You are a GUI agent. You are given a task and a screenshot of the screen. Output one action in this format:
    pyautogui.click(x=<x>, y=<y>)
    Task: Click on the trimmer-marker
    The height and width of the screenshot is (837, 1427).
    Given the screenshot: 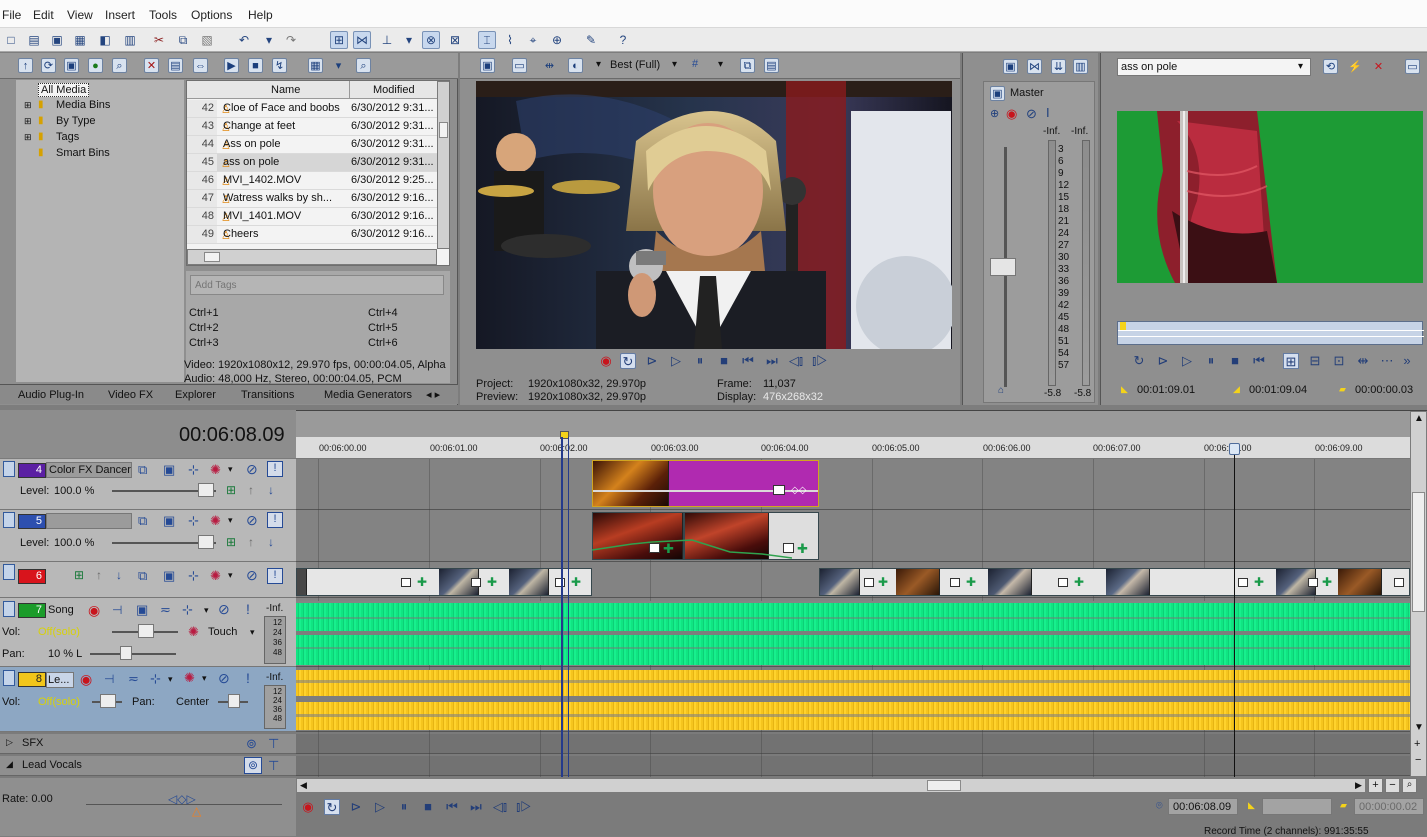 What is the action you would take?
    pyautogui.click(x=1123, y=326)
    